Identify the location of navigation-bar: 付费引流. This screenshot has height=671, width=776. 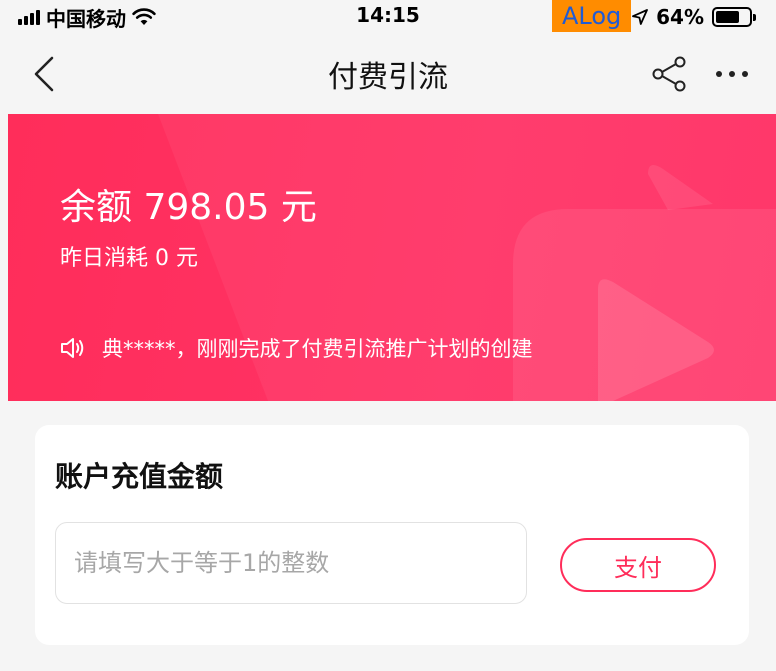
(388, 74).